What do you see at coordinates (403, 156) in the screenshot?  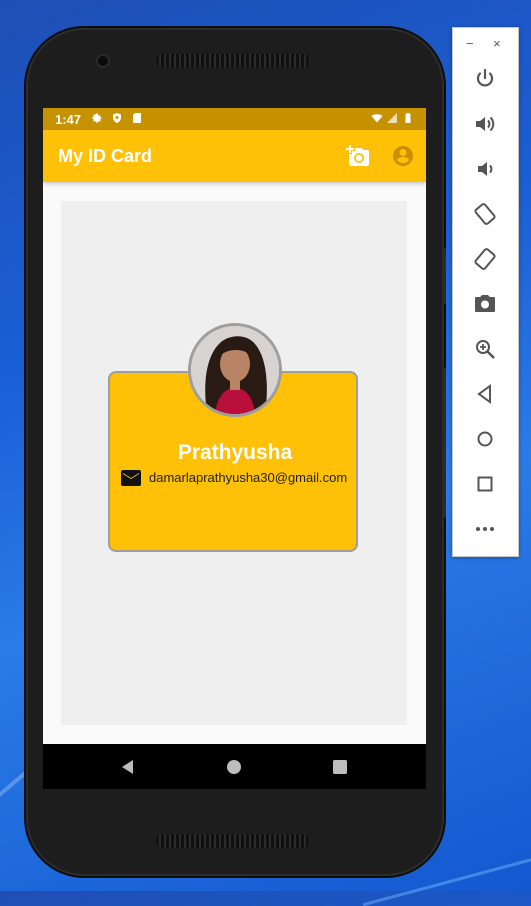 I see `account-circle-icon` at bounding box center [403, 156].